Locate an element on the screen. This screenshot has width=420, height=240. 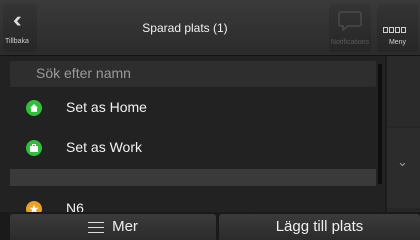
list-item-label: N6 is located at coordinates (75, 206).